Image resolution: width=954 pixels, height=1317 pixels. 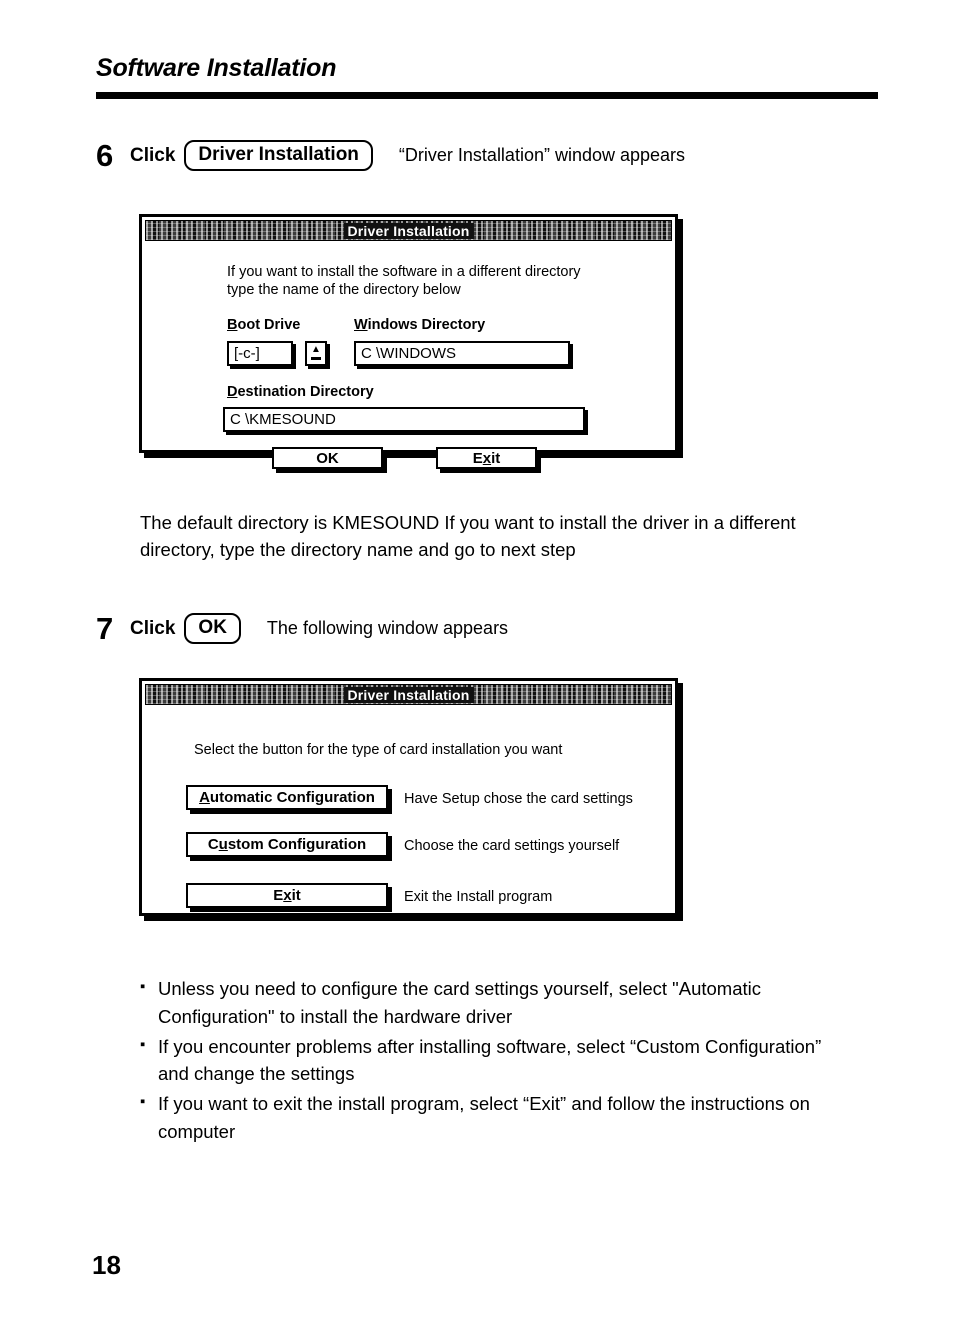 I want to click on dialog1-titlebar: Driver Installation, so click(x=408, y=230).